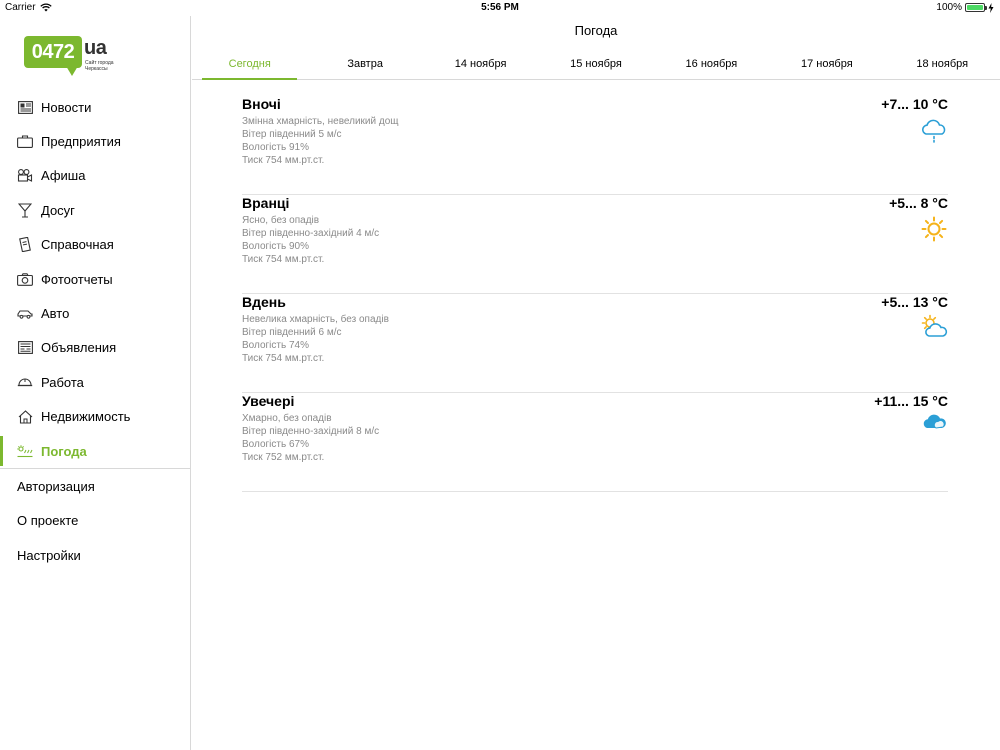  What do you see at coordinates (25, 348) in the screenshot?
I see `board-icon` at bounding box center [25, 348].